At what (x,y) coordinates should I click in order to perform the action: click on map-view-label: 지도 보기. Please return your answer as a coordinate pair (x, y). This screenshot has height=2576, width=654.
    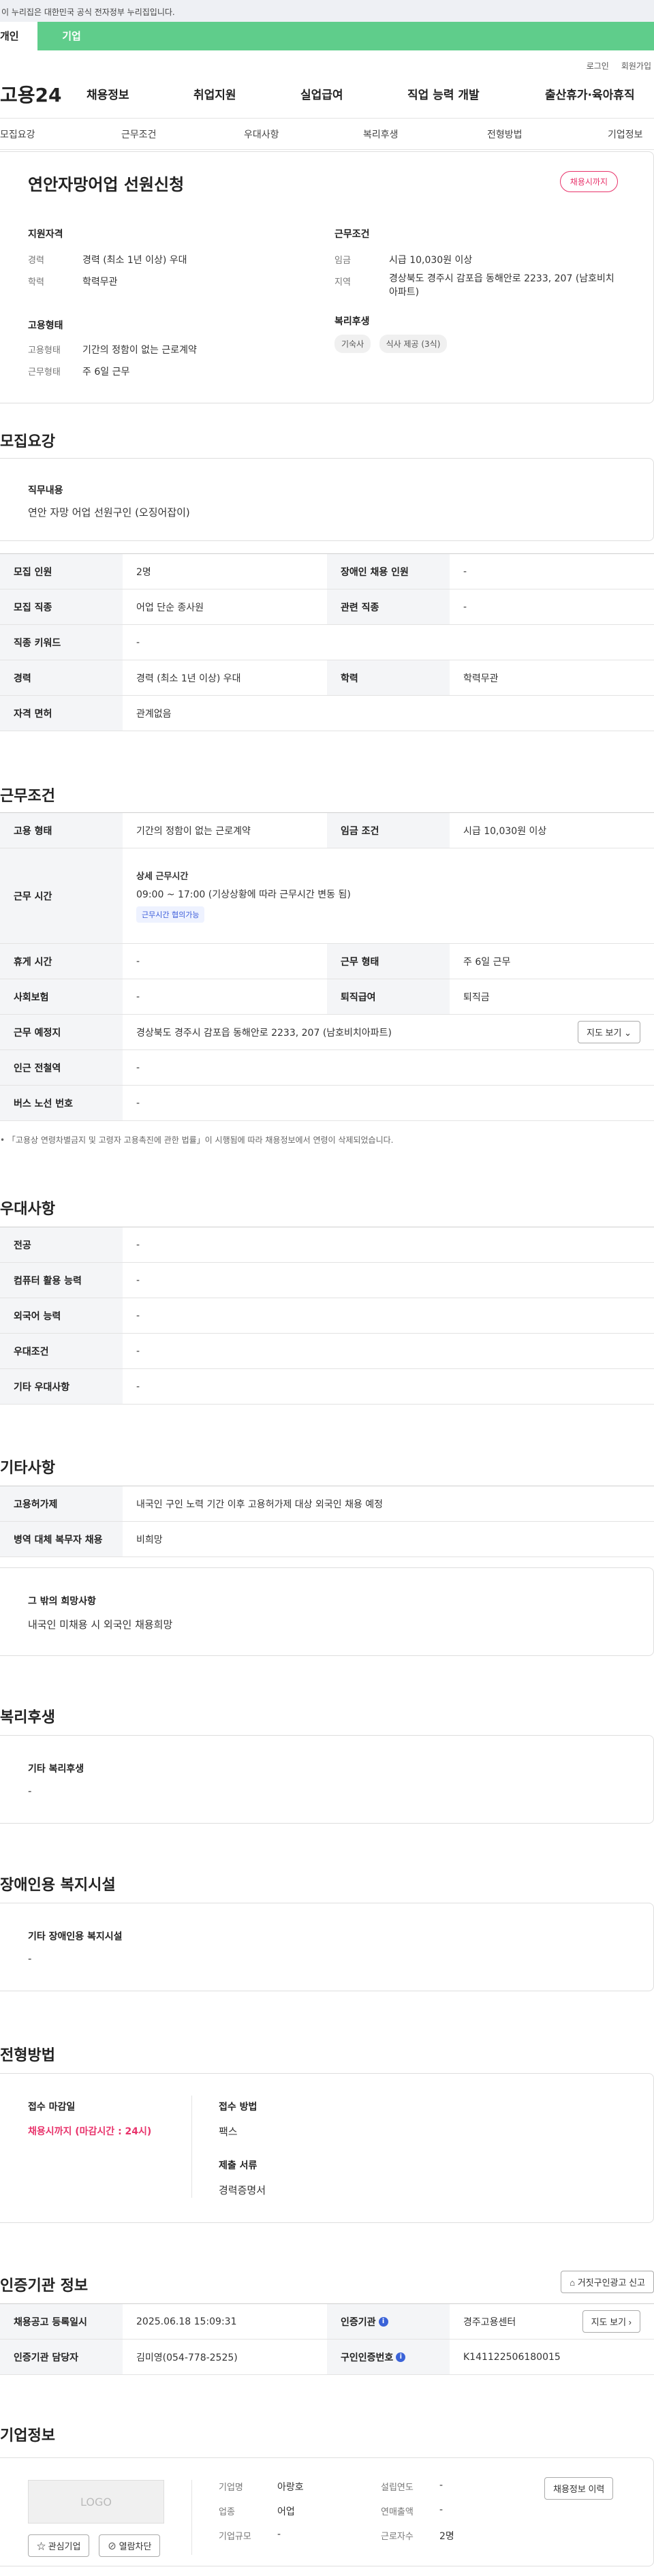
    Looking at the image, I should click on (605, 1033).